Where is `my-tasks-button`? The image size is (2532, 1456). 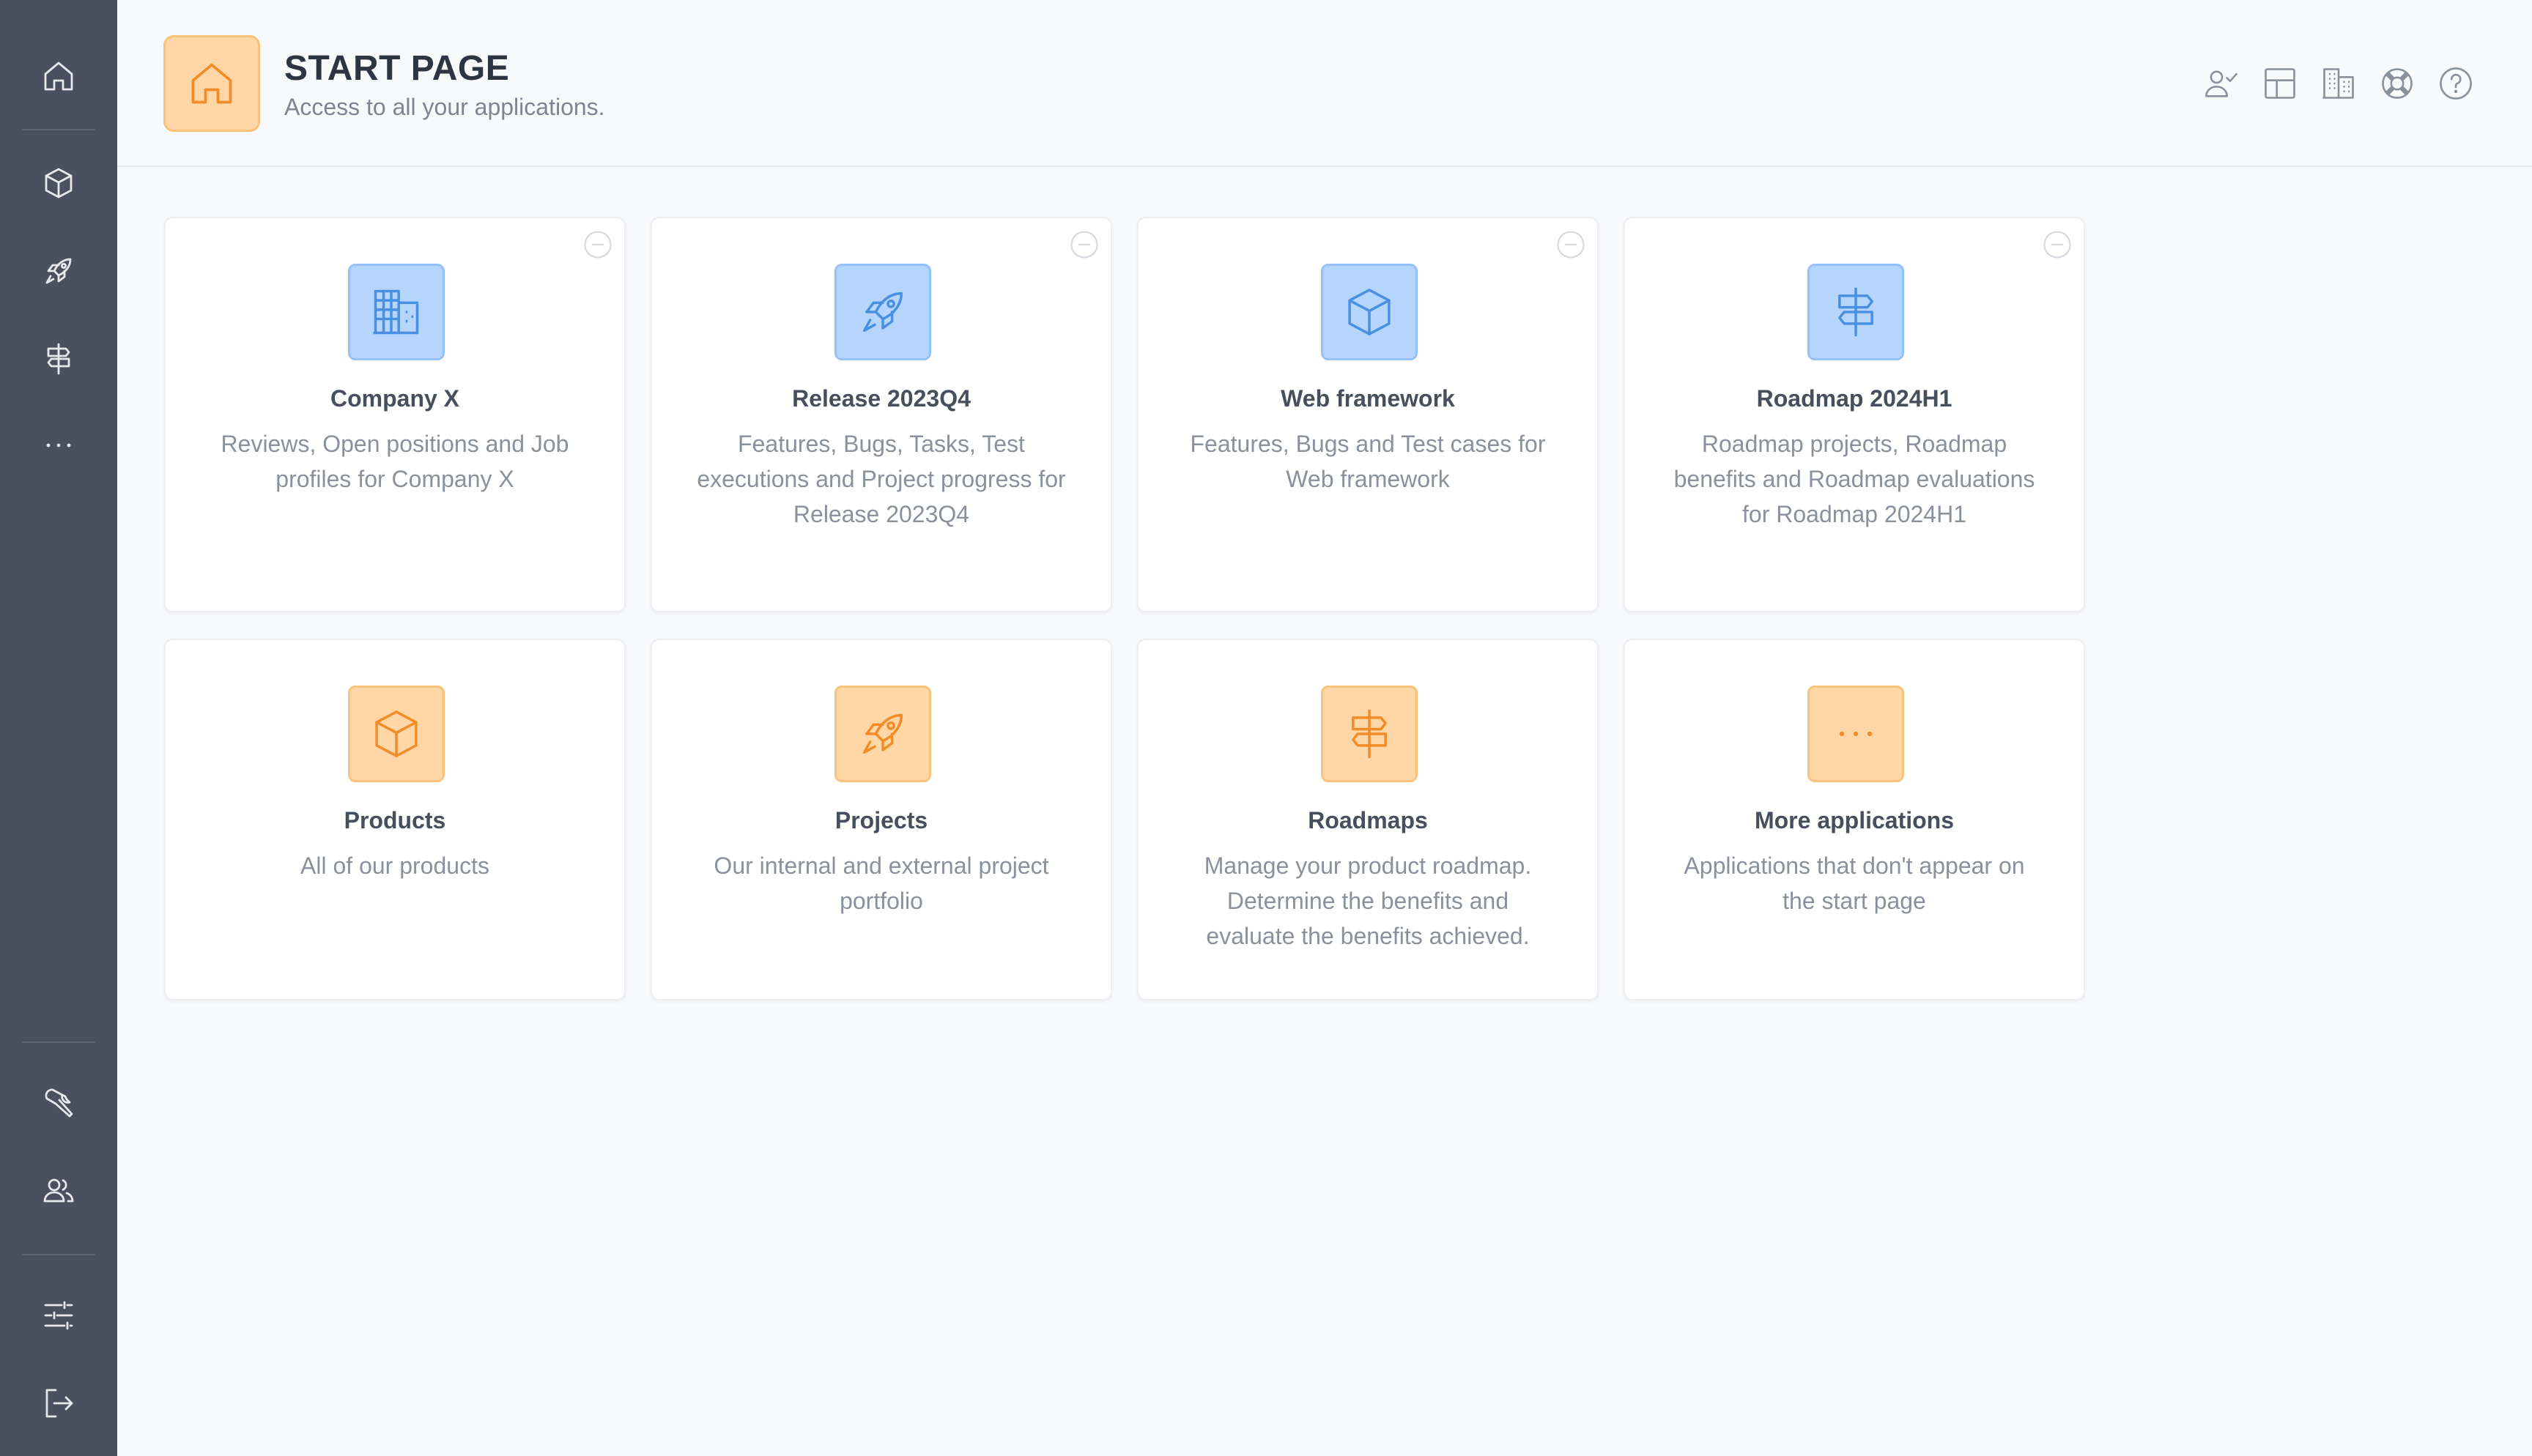 my-tasks-button is located at coordinates (2221, 83).